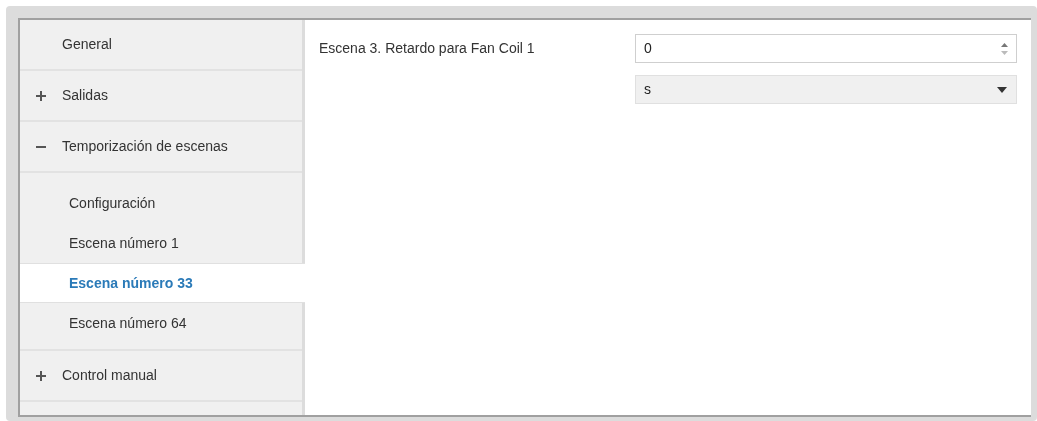 This screenshot has width=1037, height=421. I want to click on unit-dropdown: s, so click(826, 89).